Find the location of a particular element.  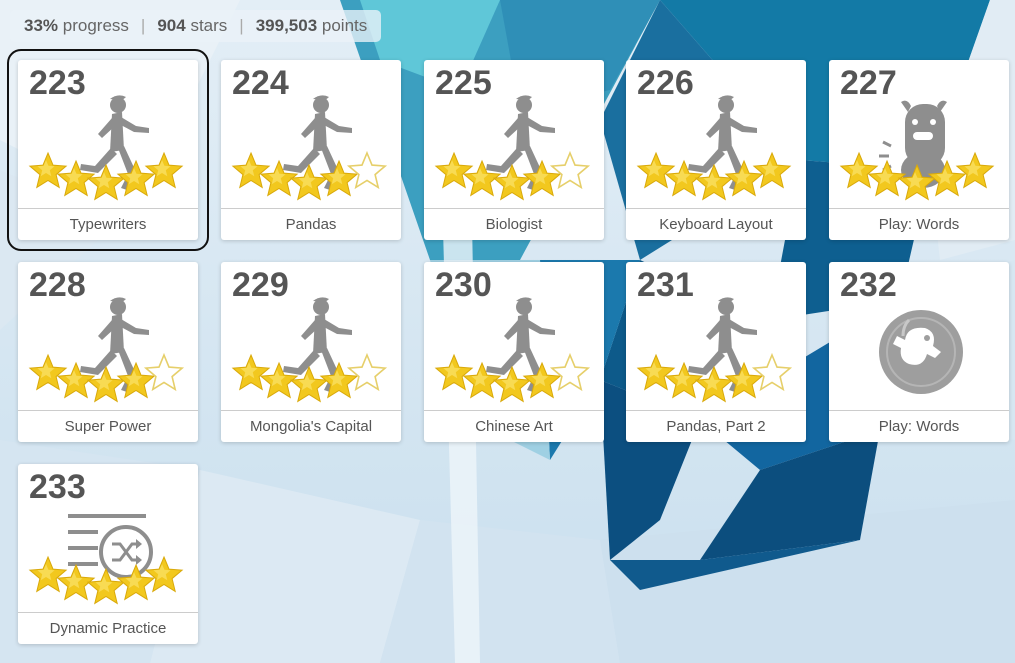

lesson-card-228: 228 Super Power is located at coordinates (108, 352).